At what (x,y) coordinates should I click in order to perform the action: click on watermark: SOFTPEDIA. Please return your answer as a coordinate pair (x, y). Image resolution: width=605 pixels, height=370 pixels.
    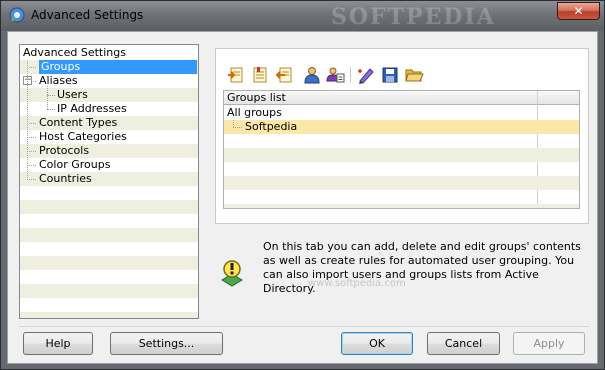
    Looking at the image, I should click on (413, 17).